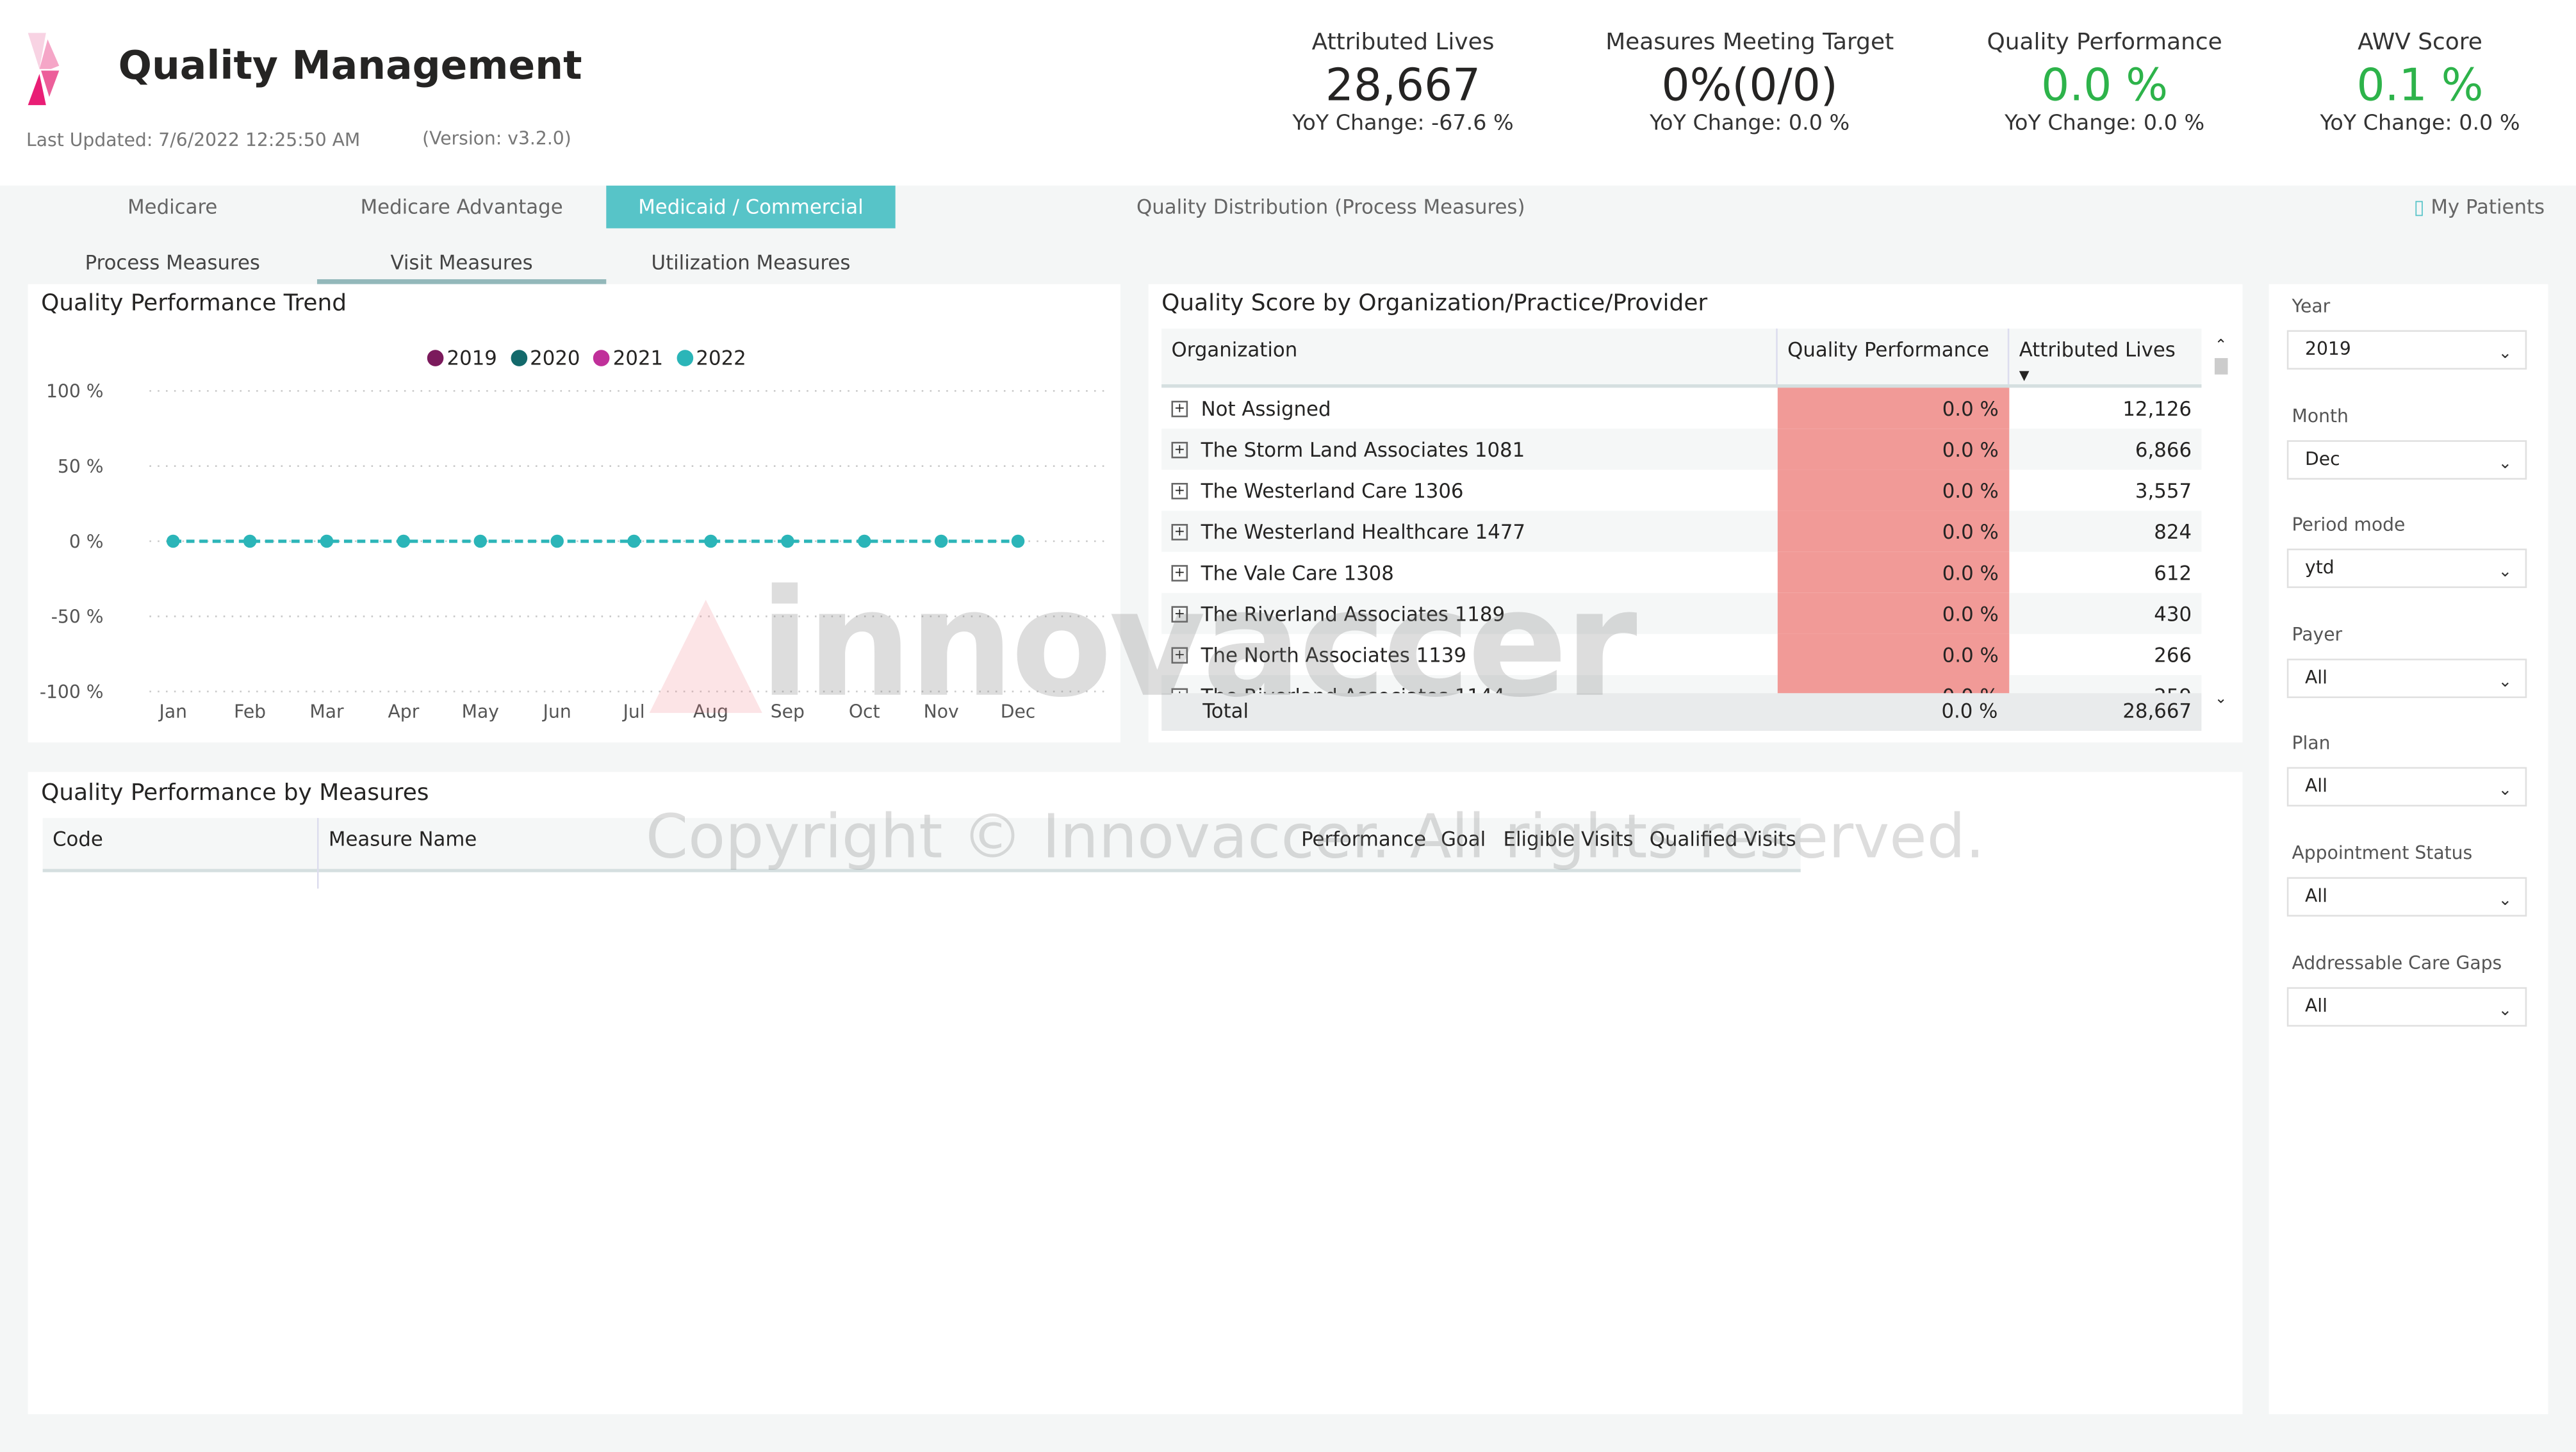 This screenshot has width=2576, height=1452. What do you see at coordinates (1569, 840) in the screenshot?
I see `col-eligible-visits: Eligible Visits` at bounding box center [1569, 840].